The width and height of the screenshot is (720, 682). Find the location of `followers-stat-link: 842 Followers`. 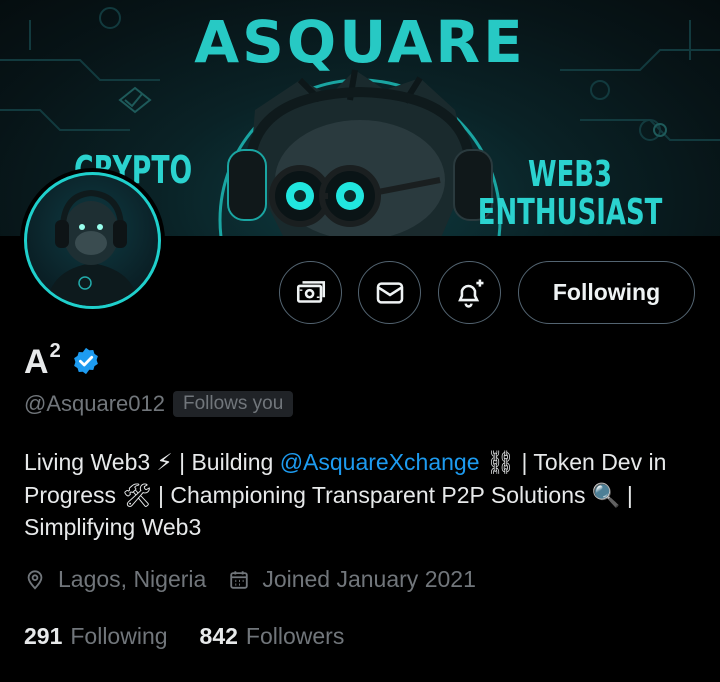

followers-stat-link: 842 Followers is located at coordinates (272, 636).